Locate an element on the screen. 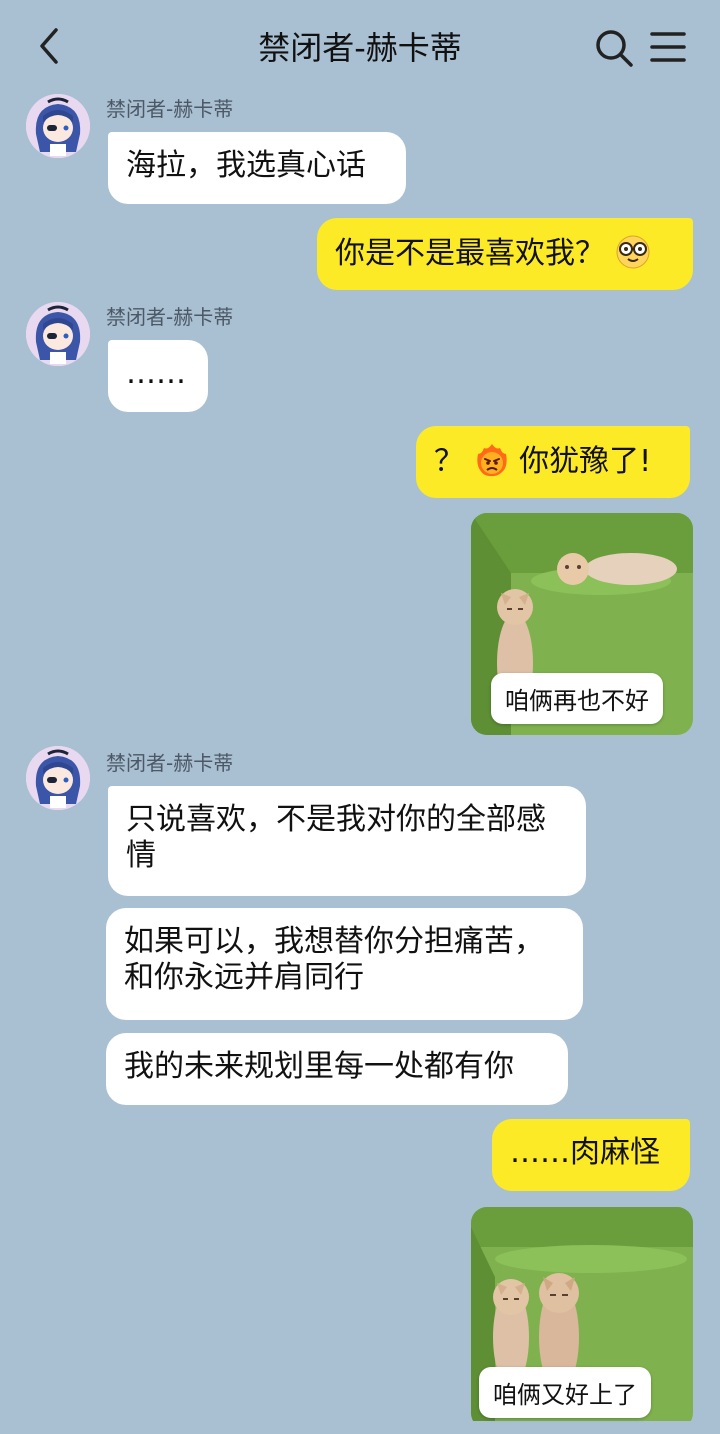 The width and height of the screenshot is (720, 1434). message-bubble-outgoing: ……肉麻怪 is located at coordinates (591, 1155).